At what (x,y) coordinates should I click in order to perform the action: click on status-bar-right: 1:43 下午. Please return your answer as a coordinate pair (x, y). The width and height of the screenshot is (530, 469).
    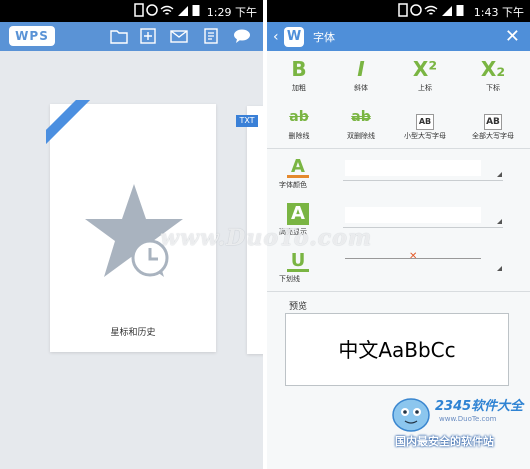
    Looking at the image, I should click on (398, 11).